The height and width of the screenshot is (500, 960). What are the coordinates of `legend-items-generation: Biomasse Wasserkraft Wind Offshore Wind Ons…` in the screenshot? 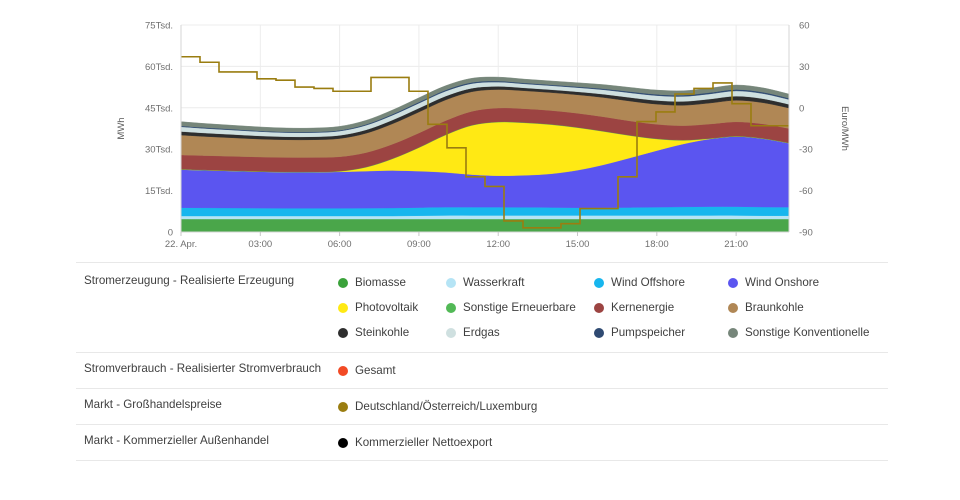 It's located at (613, 307).